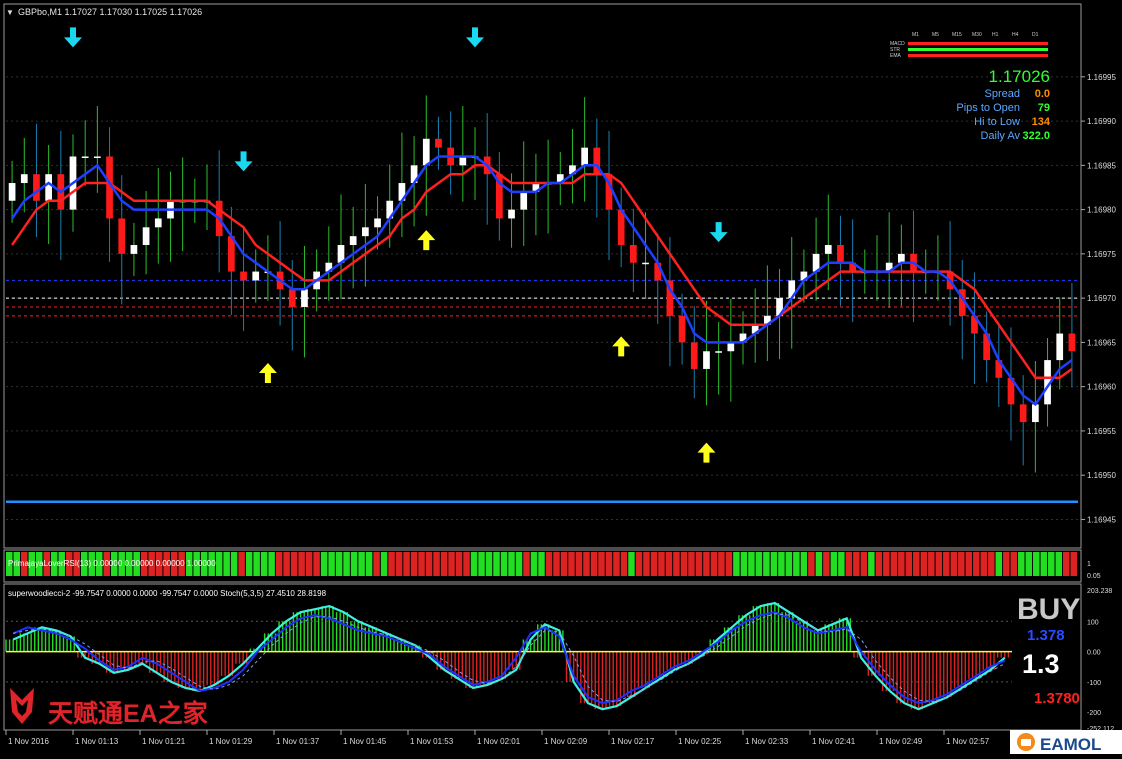 Image resolution: width=1122 pixels, height=759 pixels. What do you see at coordinates (1048, 609) in the screenshot?
I see `buy-signal-text: BUY` at bounding box center [1048, 609].